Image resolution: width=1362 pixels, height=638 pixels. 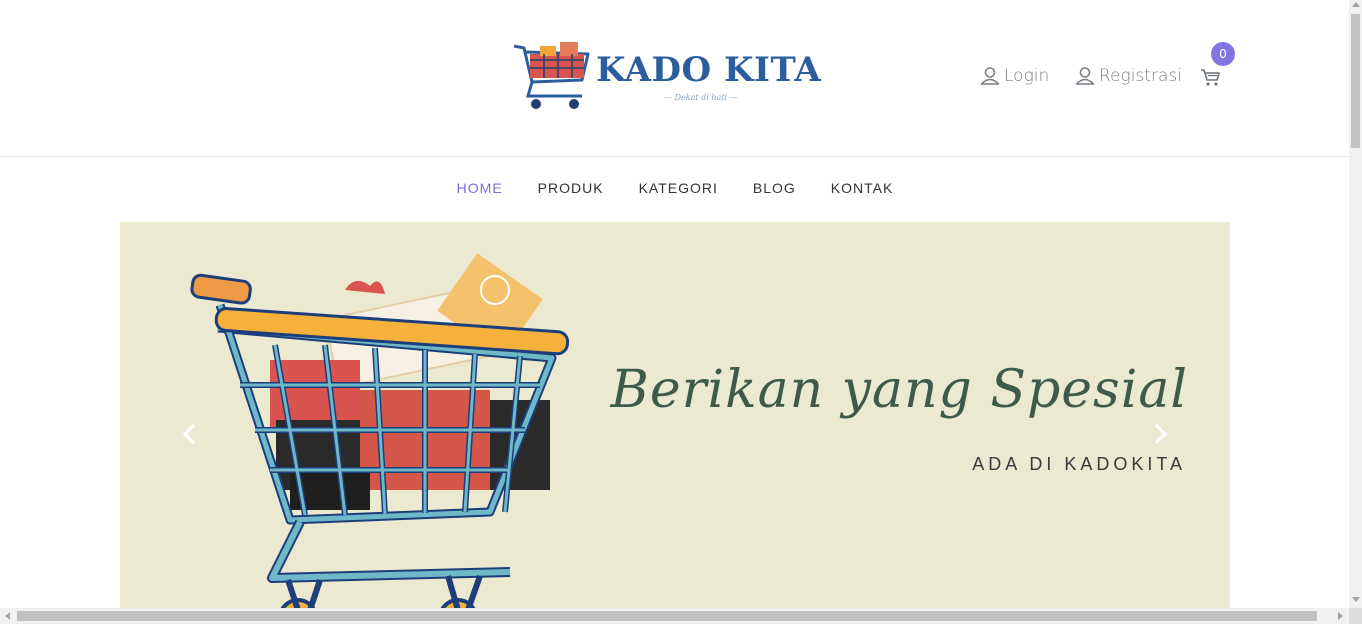 I want to click on nav-item-kategori: KATEGORI, so click(x=678, y=190).